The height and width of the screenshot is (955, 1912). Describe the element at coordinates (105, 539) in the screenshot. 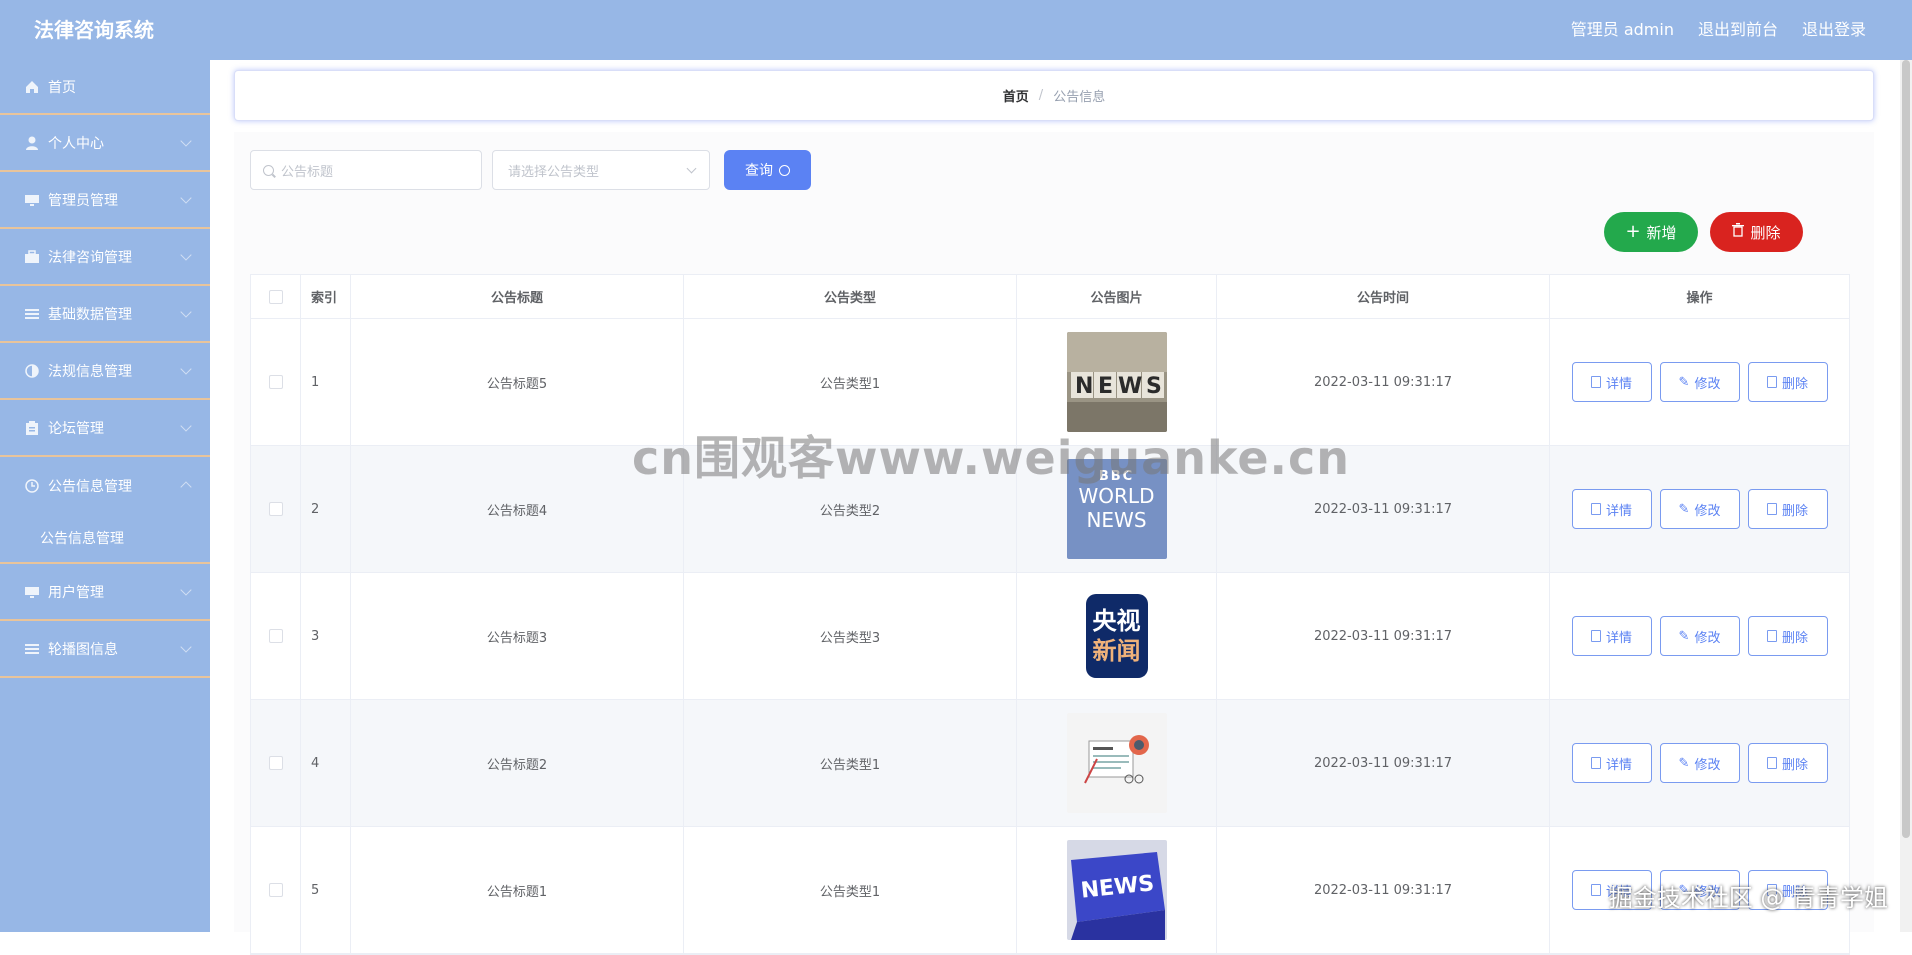

I see `submenu-item-notice-manage: 公告信息管理` at that location.